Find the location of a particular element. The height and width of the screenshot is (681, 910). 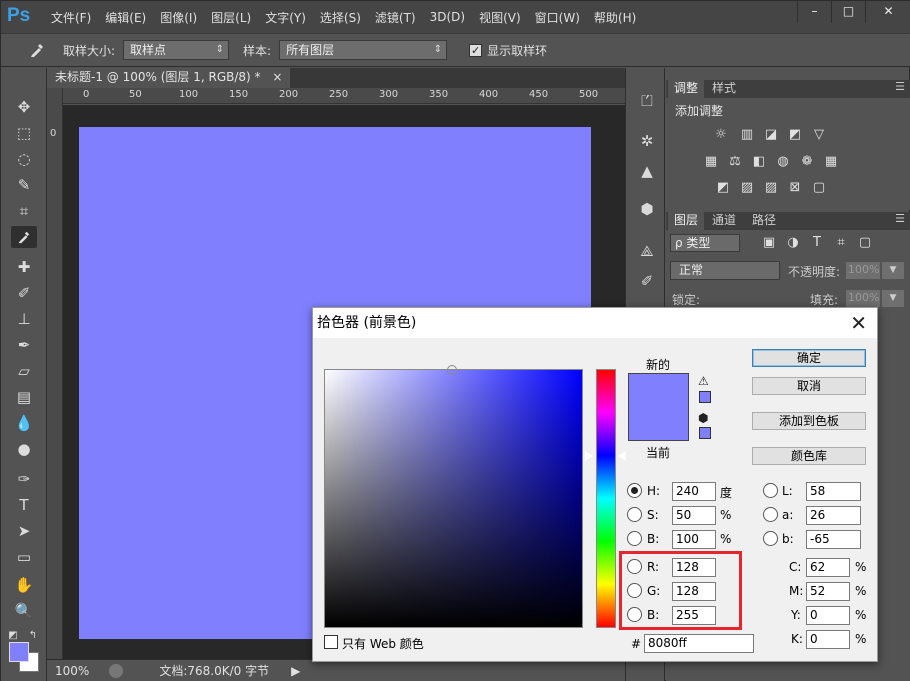

path-select-tool-icon: ➤ is located at coordinates (24, 531).